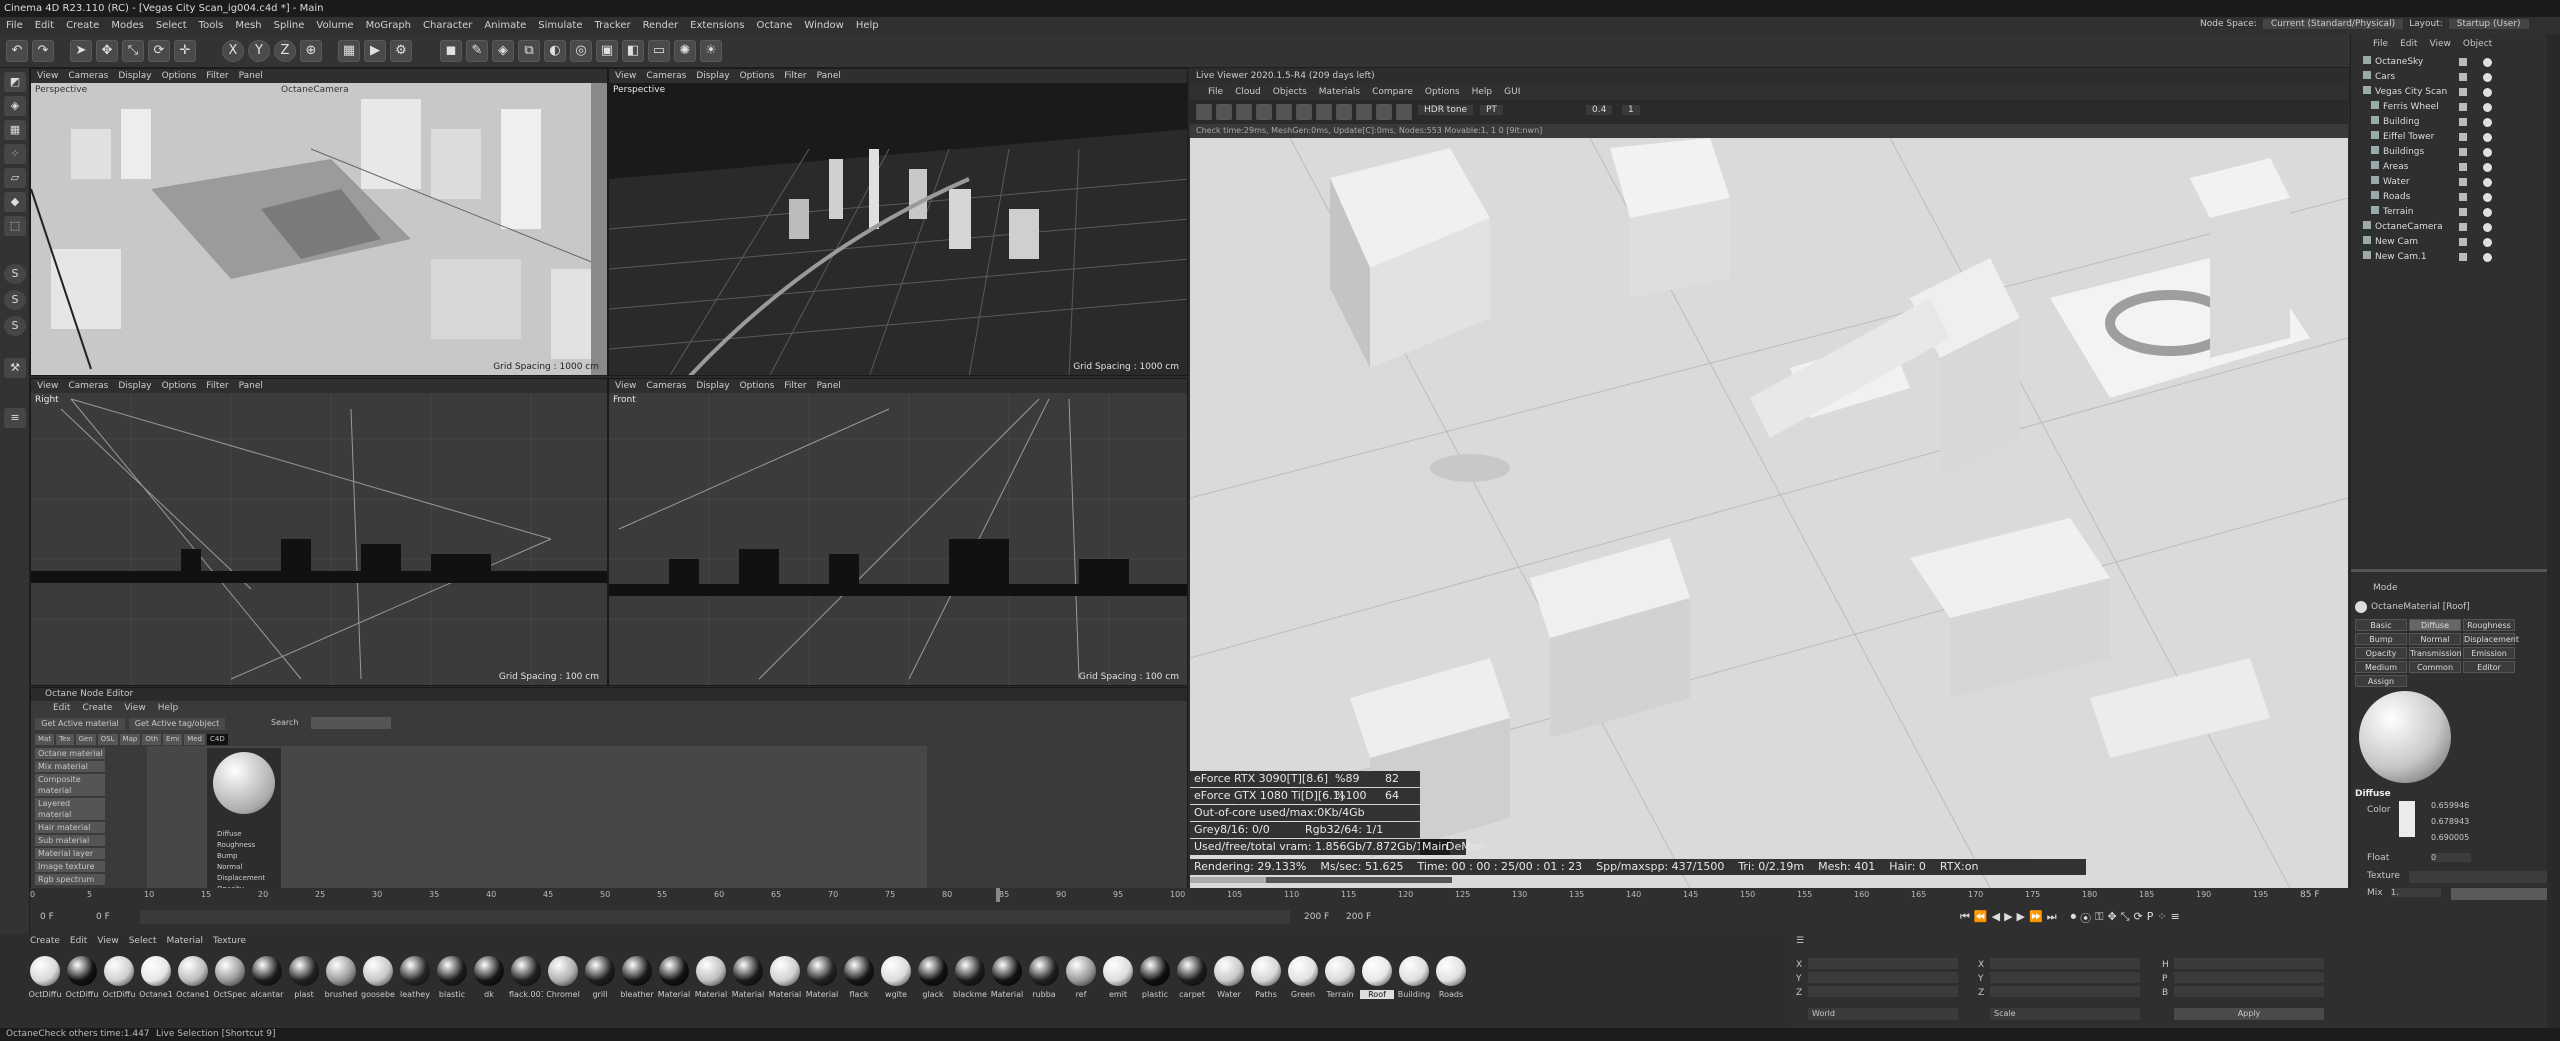  Describe the element at coordinates (1491, 110) in the screenshot. I see `kernel-mode-select: PT` at that location.